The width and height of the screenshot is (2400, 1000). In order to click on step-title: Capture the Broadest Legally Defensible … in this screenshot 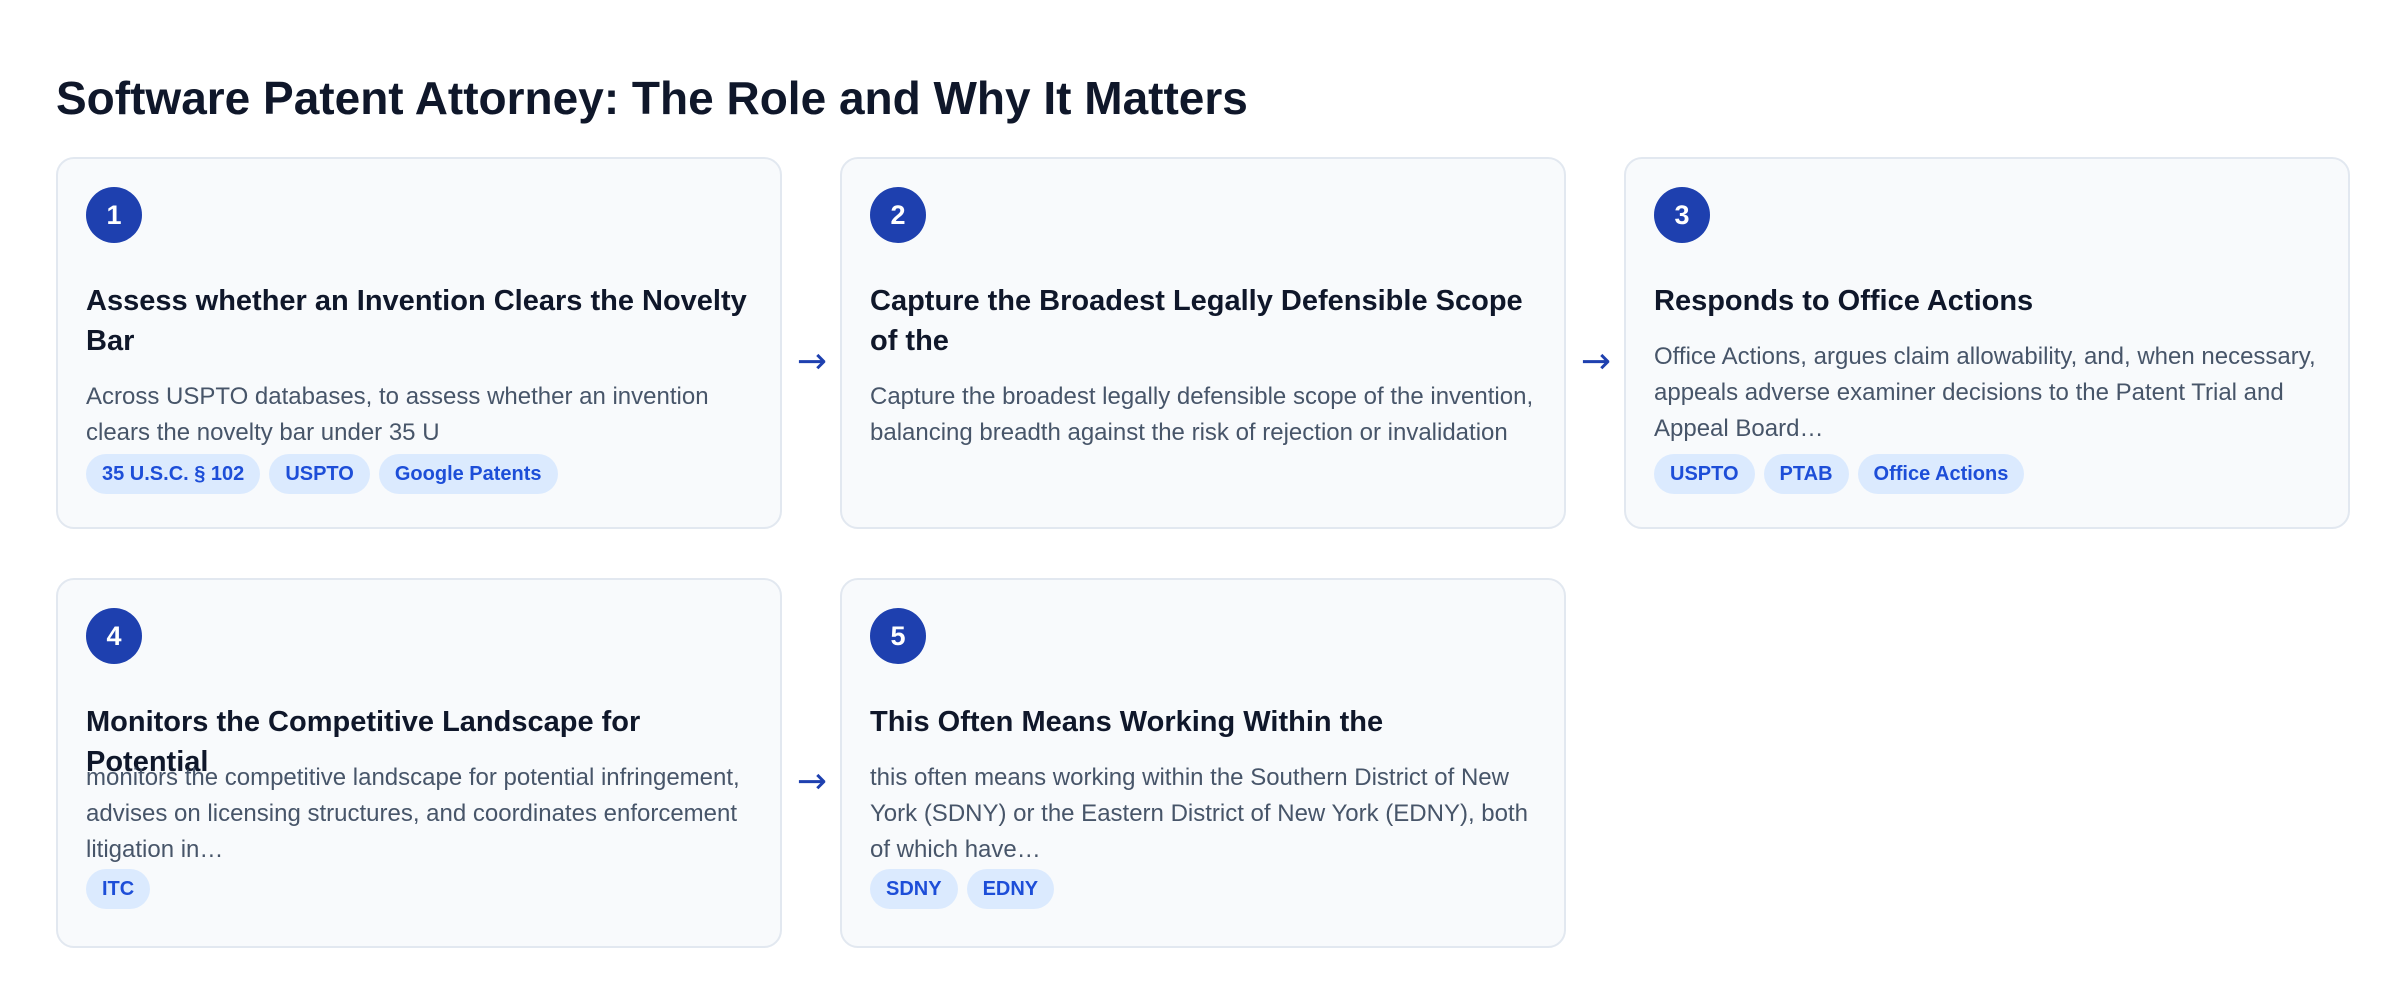, I will do `click(1196, 321)`.